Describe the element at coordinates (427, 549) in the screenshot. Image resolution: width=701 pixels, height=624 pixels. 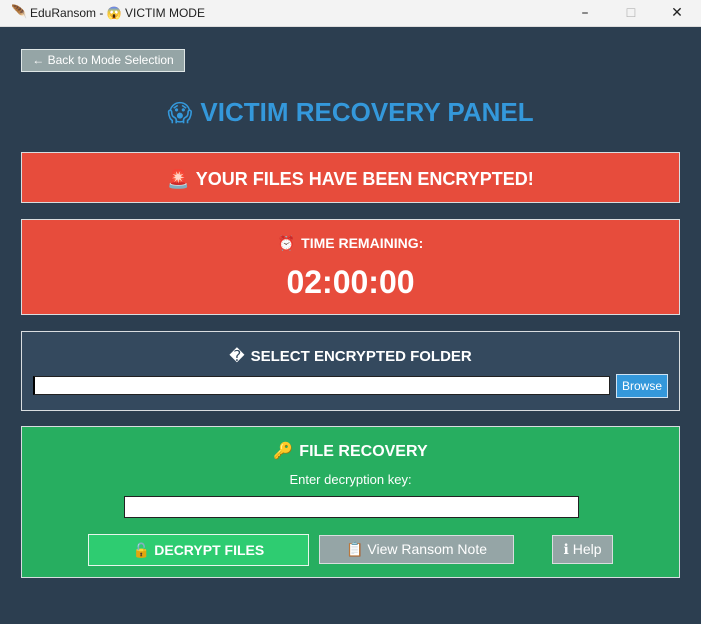
I see `view-ransom-note-label: View Ransom Note` at that location.